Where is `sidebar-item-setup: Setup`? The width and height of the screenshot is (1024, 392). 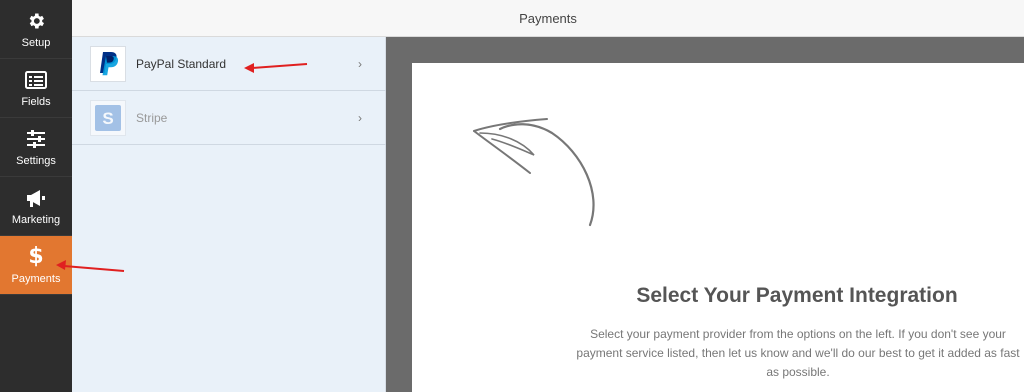
sidebar-item-setup: Setup is located at coordinates (36, 29).